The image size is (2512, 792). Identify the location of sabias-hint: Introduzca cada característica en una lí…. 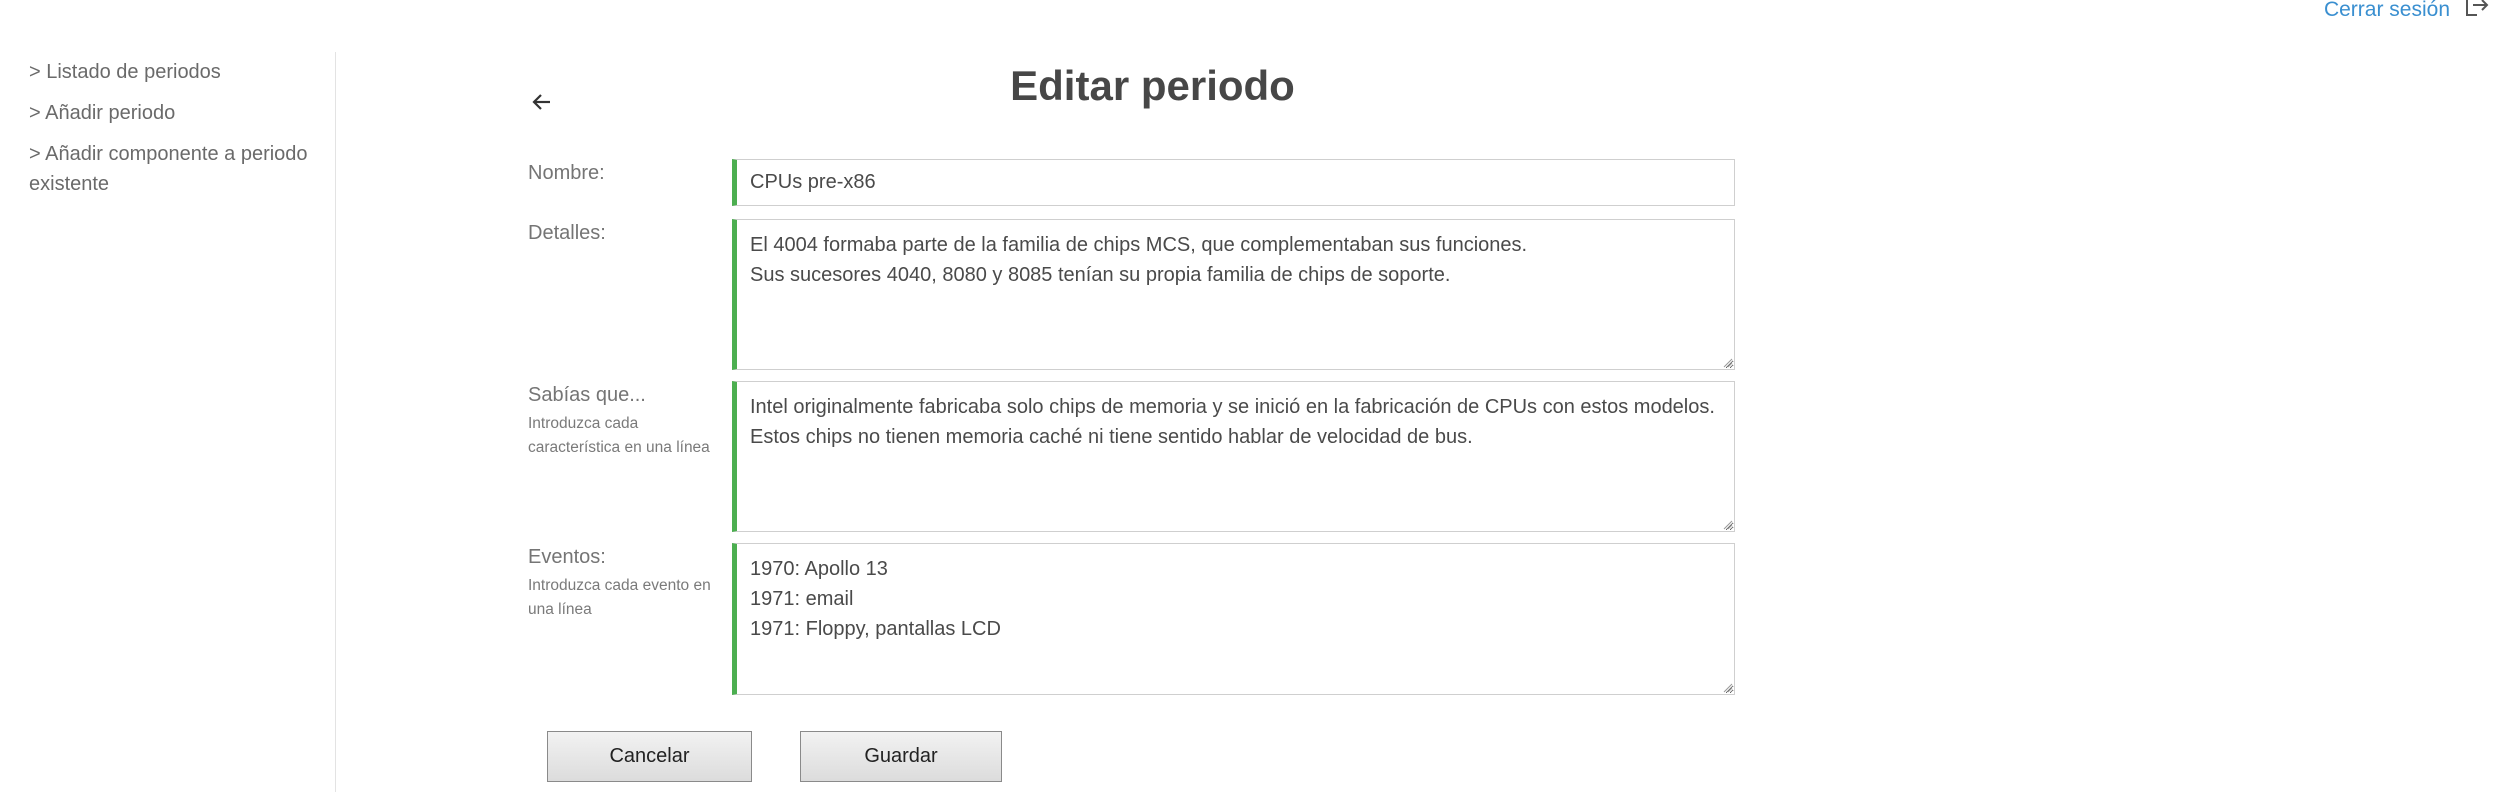
(619, 435).